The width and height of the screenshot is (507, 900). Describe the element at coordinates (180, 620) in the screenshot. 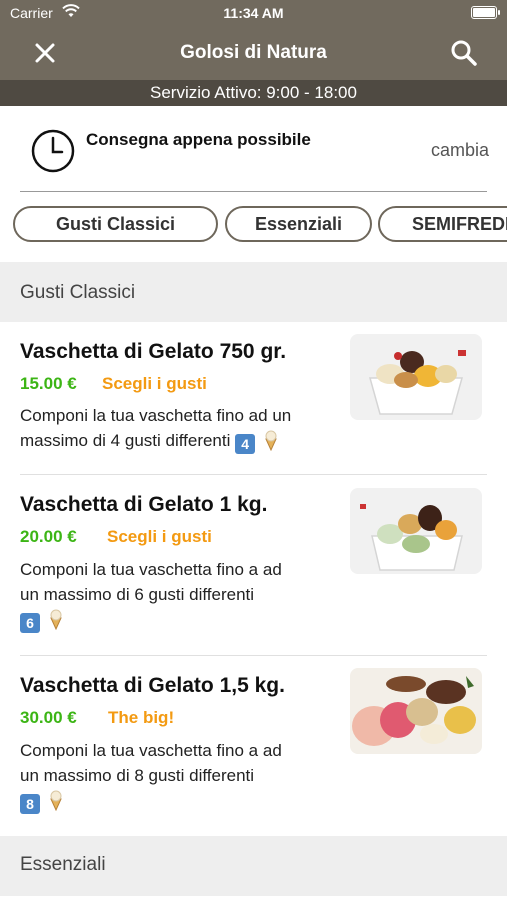

I see `desc-line: 6` at that location.